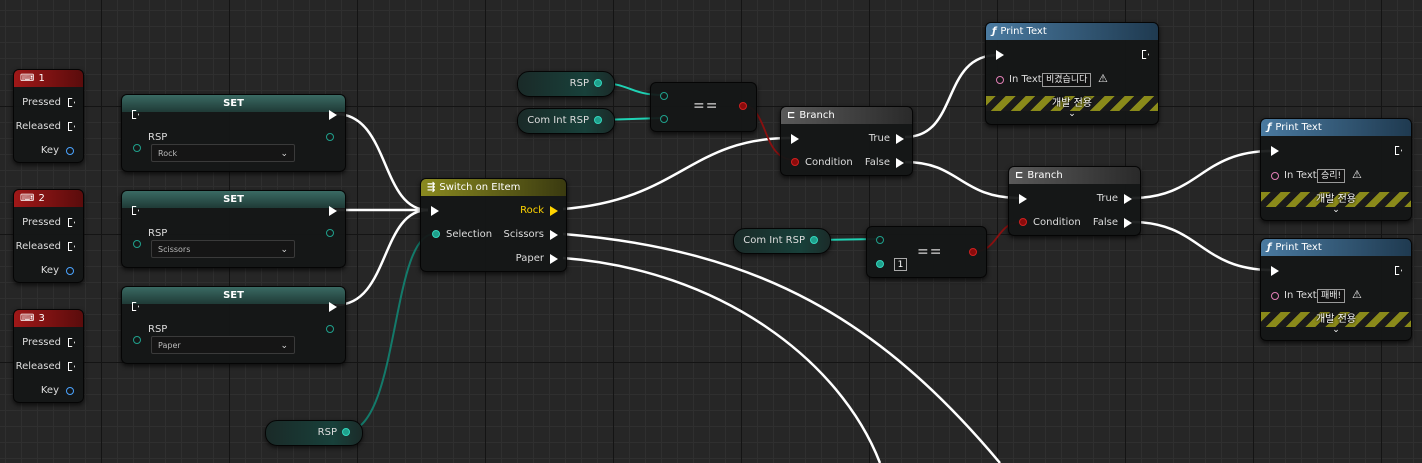 This screenshot has height=463, width=1422. I want to click on key-event-node-3: ⌨ 3 Pressed Released Key, so click(48, 356).